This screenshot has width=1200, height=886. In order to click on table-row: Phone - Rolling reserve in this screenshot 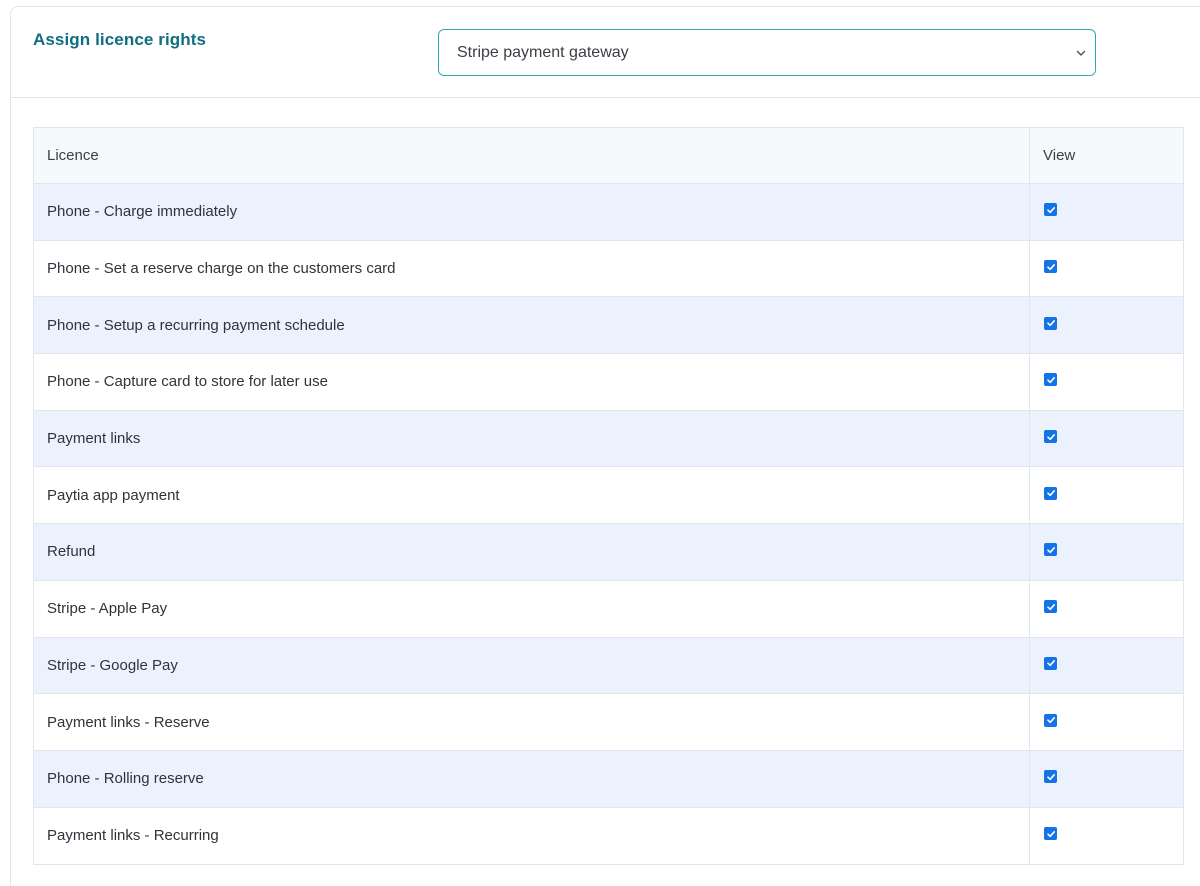, I will do `click(608, 779)`.